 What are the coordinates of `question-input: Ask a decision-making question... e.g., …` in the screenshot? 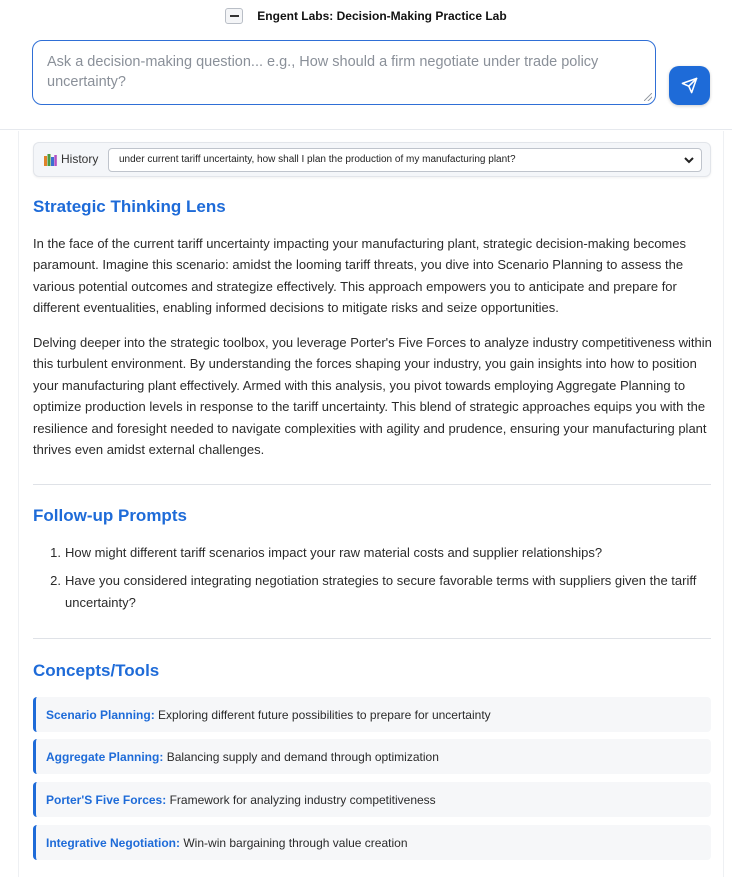 It's located at (344, 72).